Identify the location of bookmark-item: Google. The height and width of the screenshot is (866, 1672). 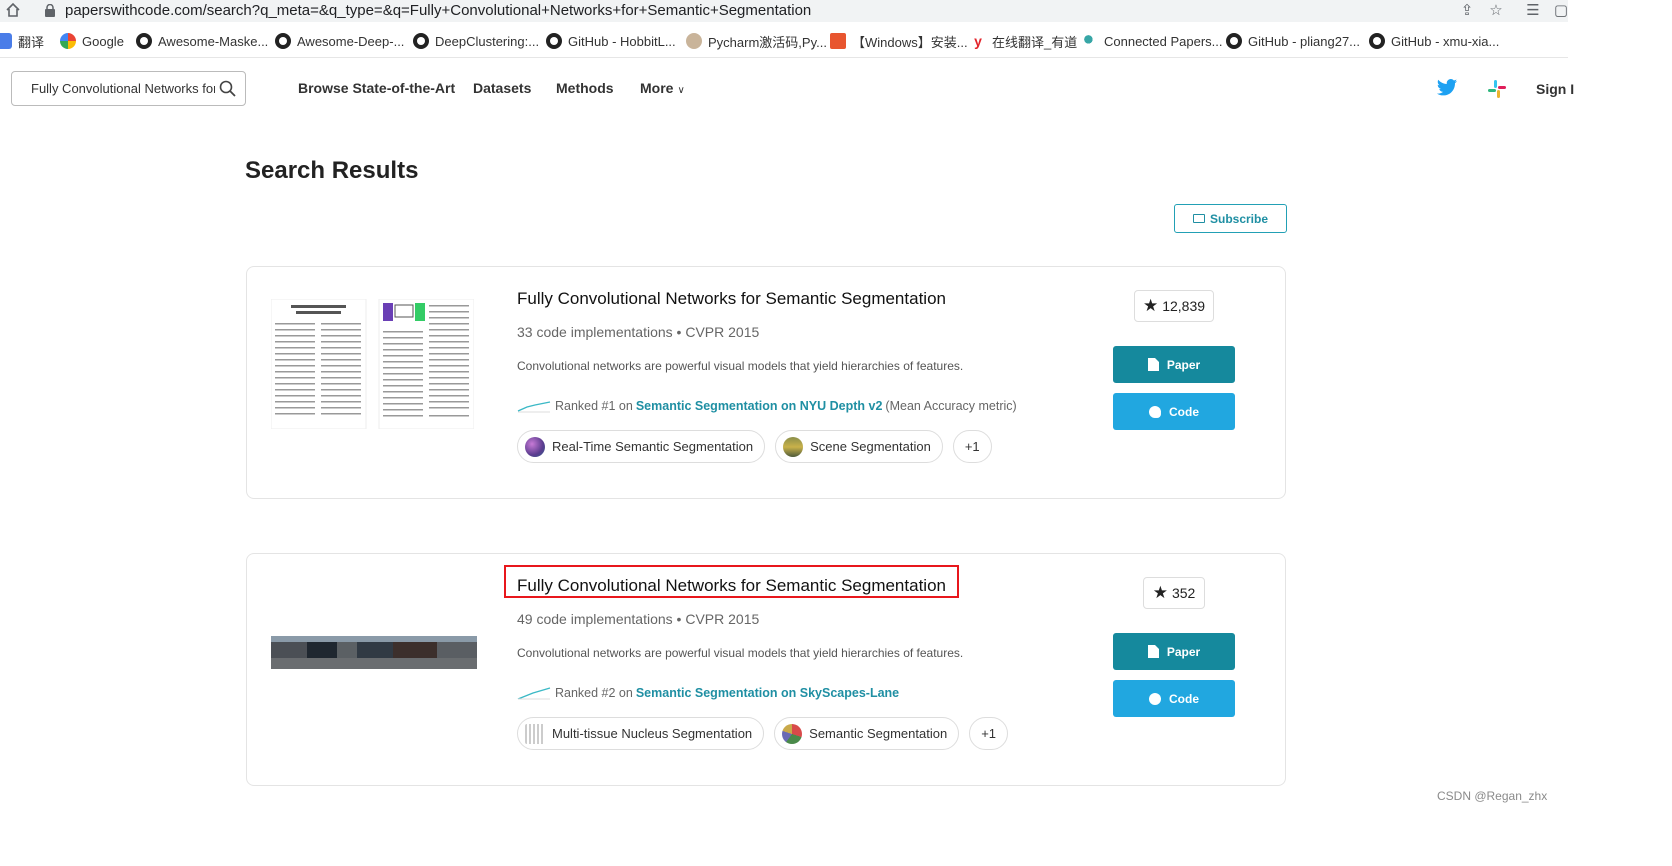
(92, 41).